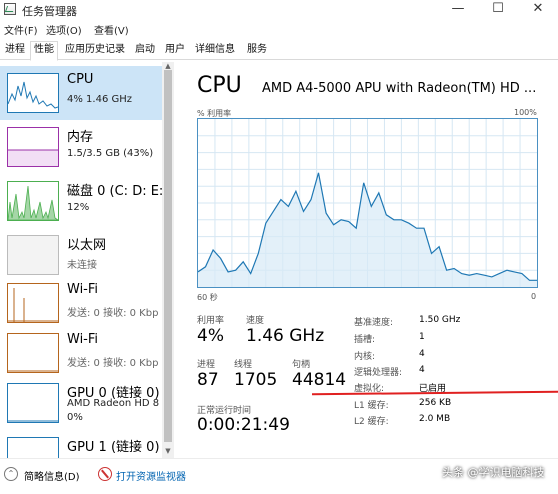 The image size is (558, 494). What do you see at coordinates (168, 66) in the screenshot?
I see `scroll-up-icon: ▲` at bounding box center [168, 66].